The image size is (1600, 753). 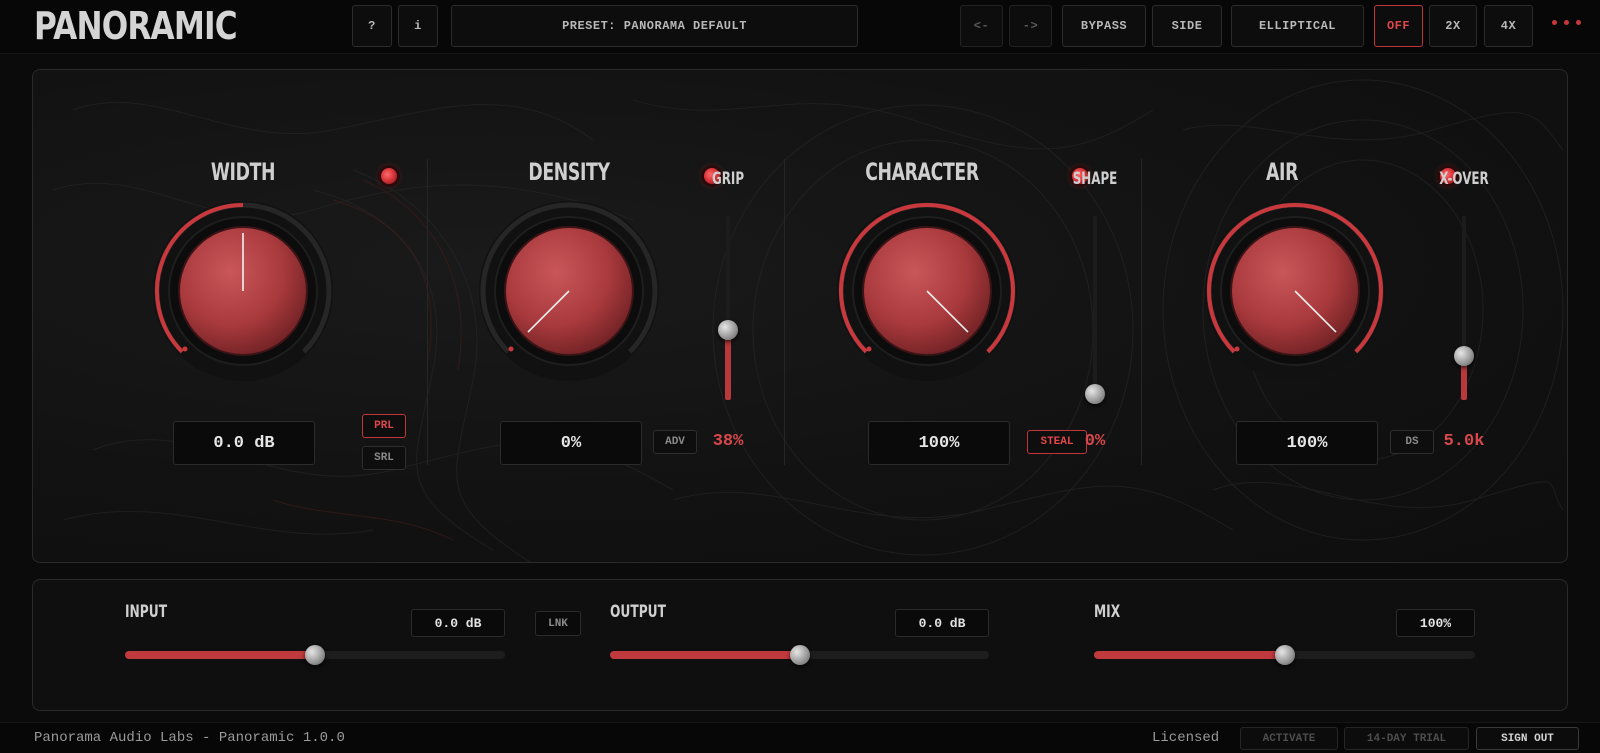 What do you see at coordinates (1398, 26) in the screenshot?
I see `oversampling-off-button: OFF` at bounding box center [1398, 26].